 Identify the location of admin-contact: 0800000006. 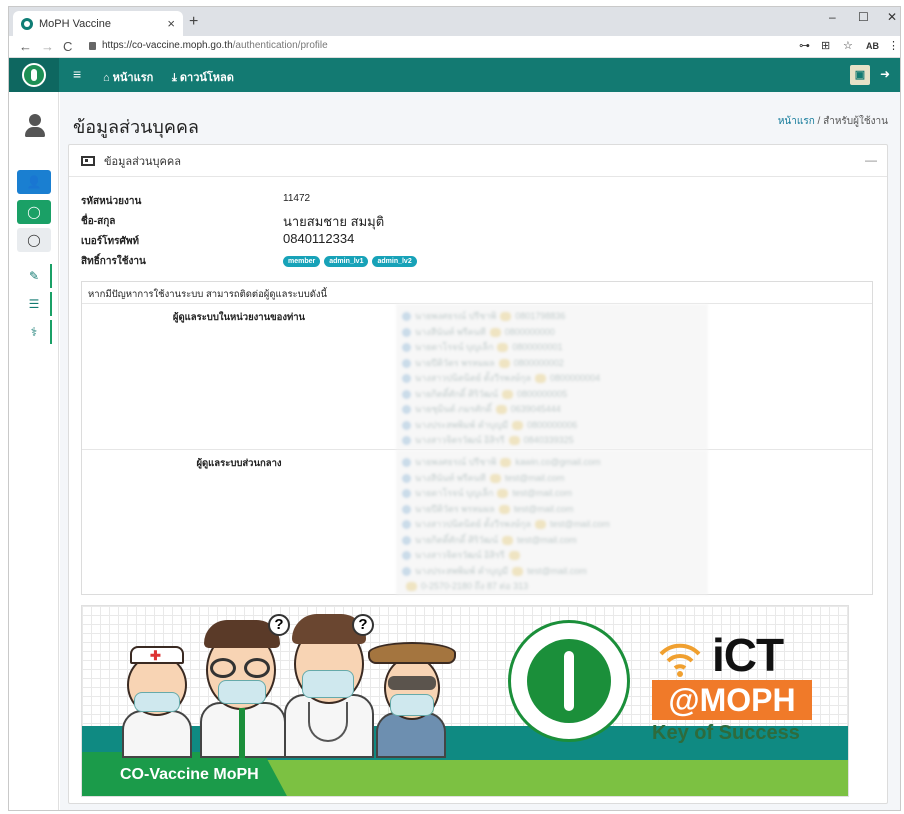
(552, 424).